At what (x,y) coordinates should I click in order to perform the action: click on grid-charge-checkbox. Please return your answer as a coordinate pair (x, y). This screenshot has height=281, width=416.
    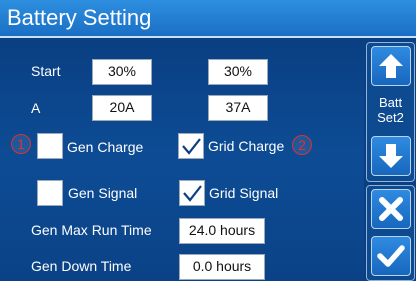
    Looking at the image, I should click on (191, 146).